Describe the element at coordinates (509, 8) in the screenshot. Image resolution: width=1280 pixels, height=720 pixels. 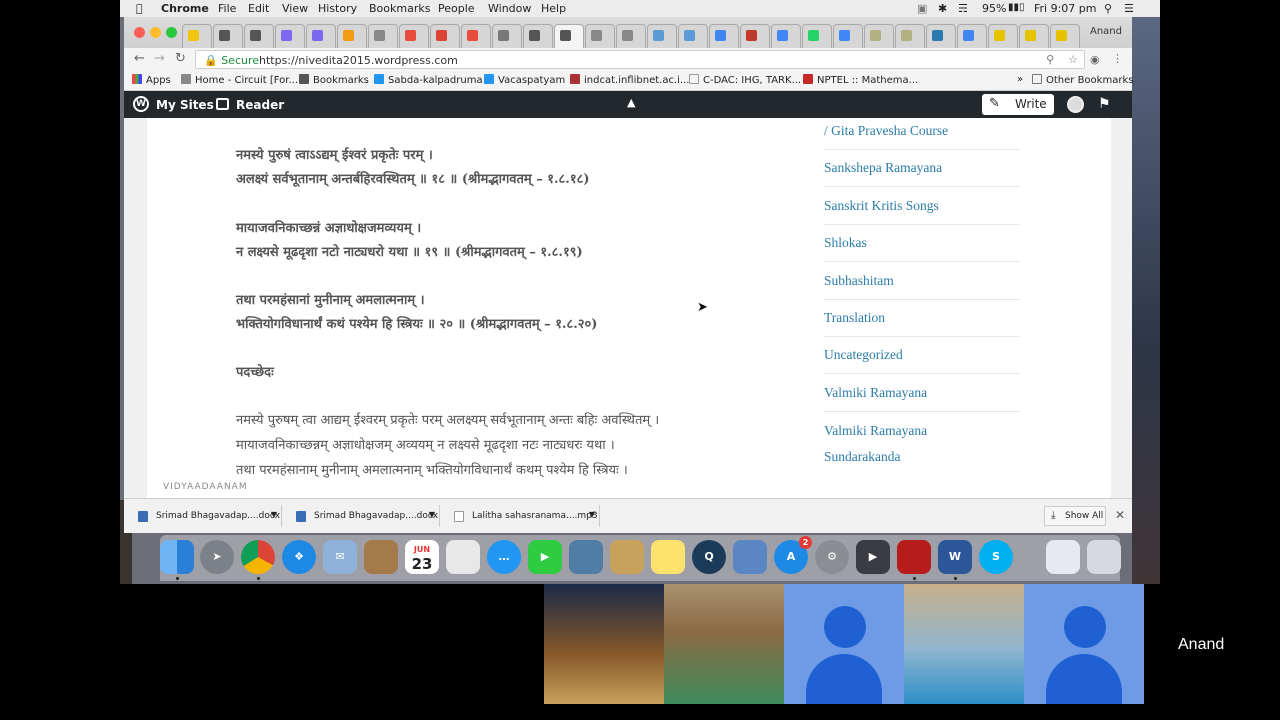
I see `menu-window: Window` at that location.